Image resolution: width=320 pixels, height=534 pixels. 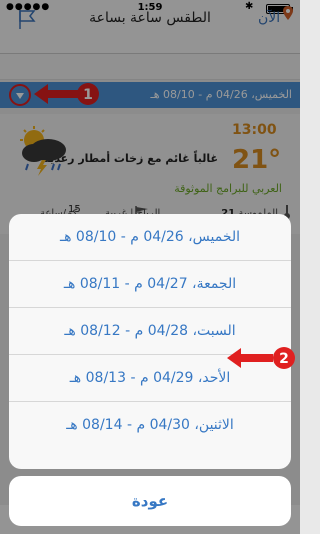 What do you see at coordinates (150, 425) in the screenshot?
I see `date-option-5: الاثنين، 04/30 م - 08/14 هـ` at bounding box center [150, 425].